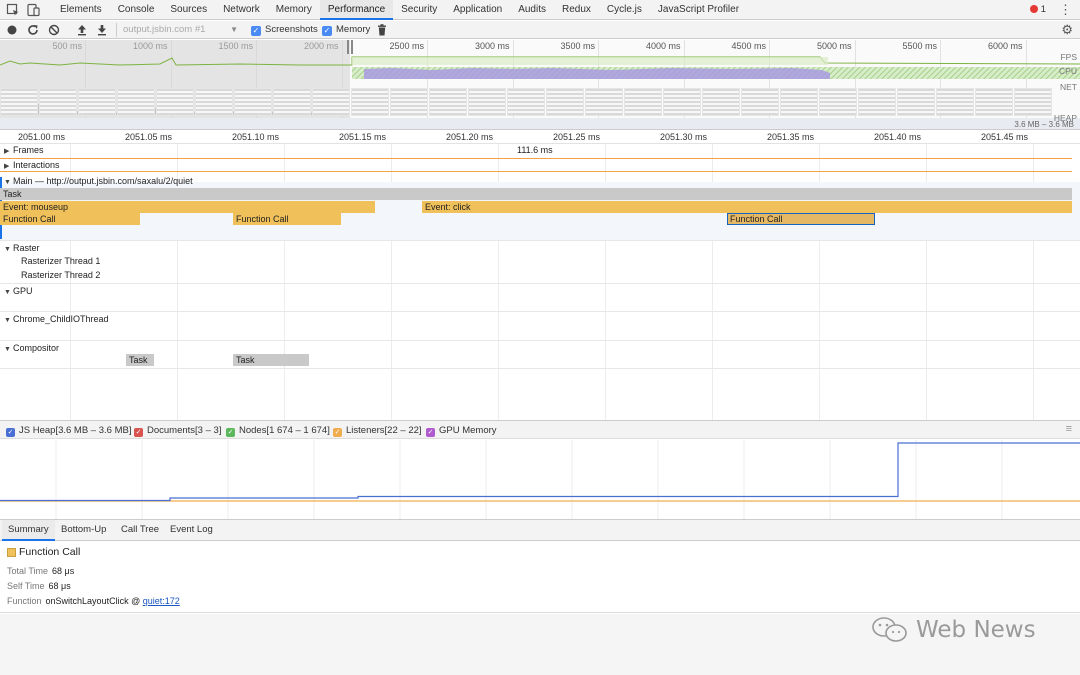  I want to click on tab-cycle-js: Cycle.js, so click(624, 10).